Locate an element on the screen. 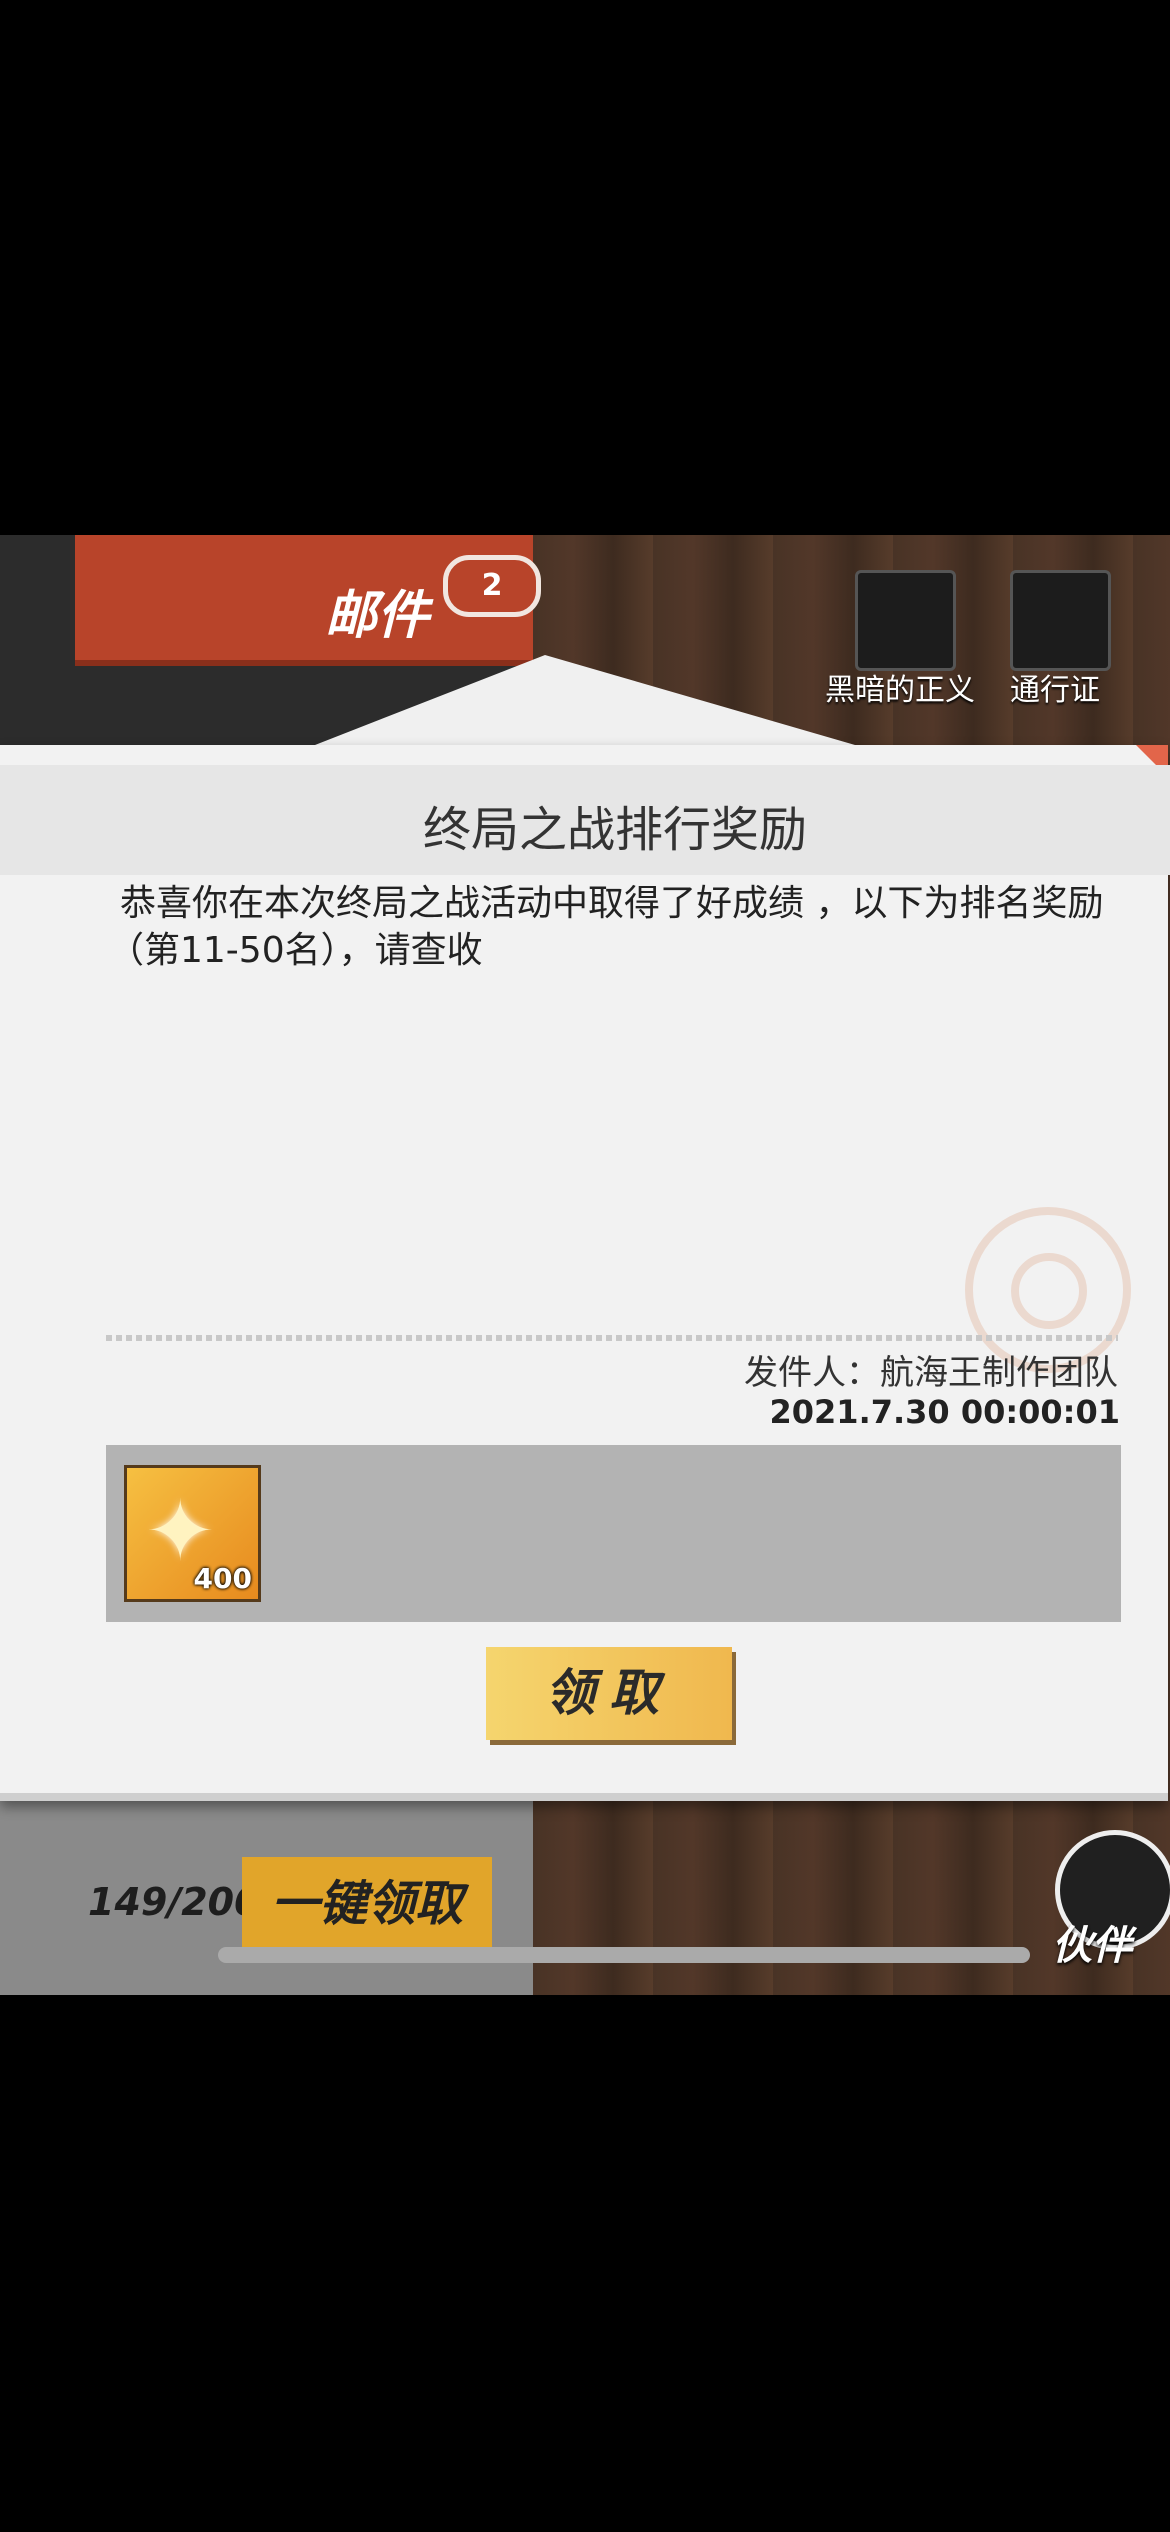 The image size is (1170, 2532). mail-tab-label: 邮件 is located at coordinates (377, 616).